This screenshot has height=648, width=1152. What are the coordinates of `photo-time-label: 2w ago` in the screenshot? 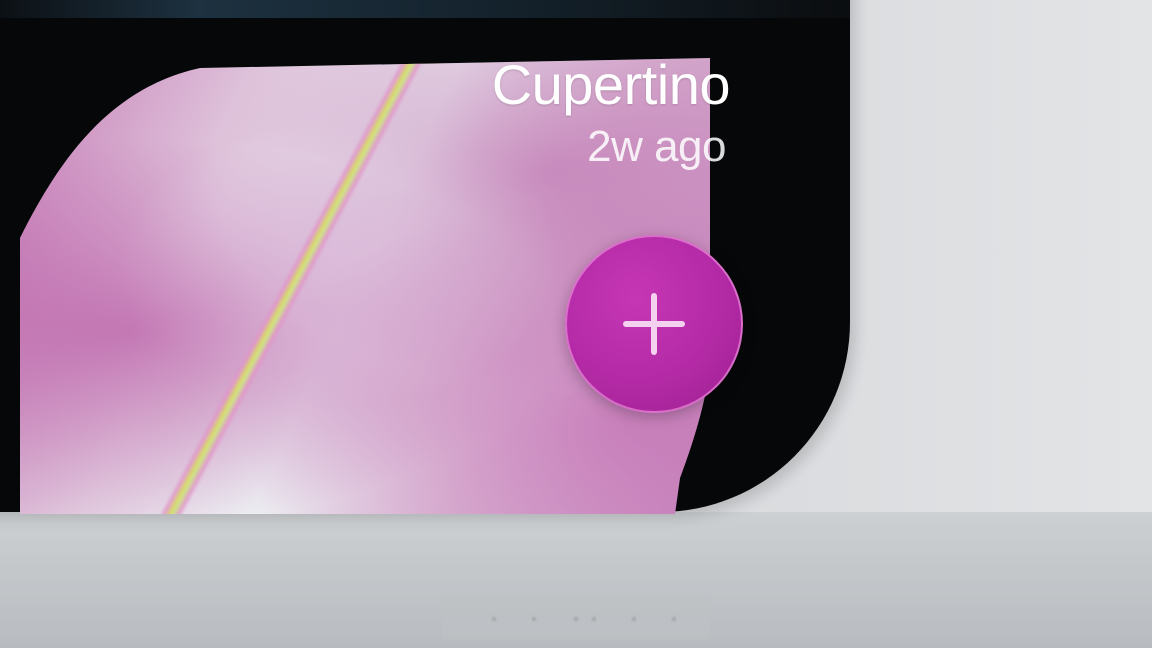 It's located at (656, 146).